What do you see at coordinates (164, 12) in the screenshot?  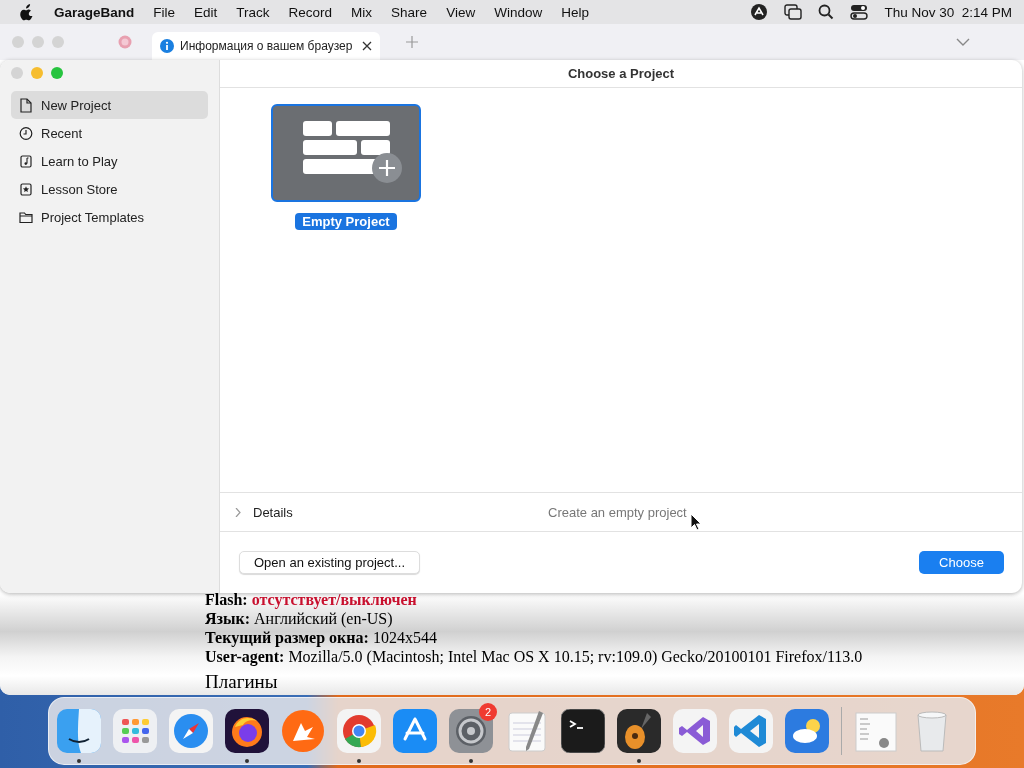 I see `menu-item: File` at bounding box center [164, 12].